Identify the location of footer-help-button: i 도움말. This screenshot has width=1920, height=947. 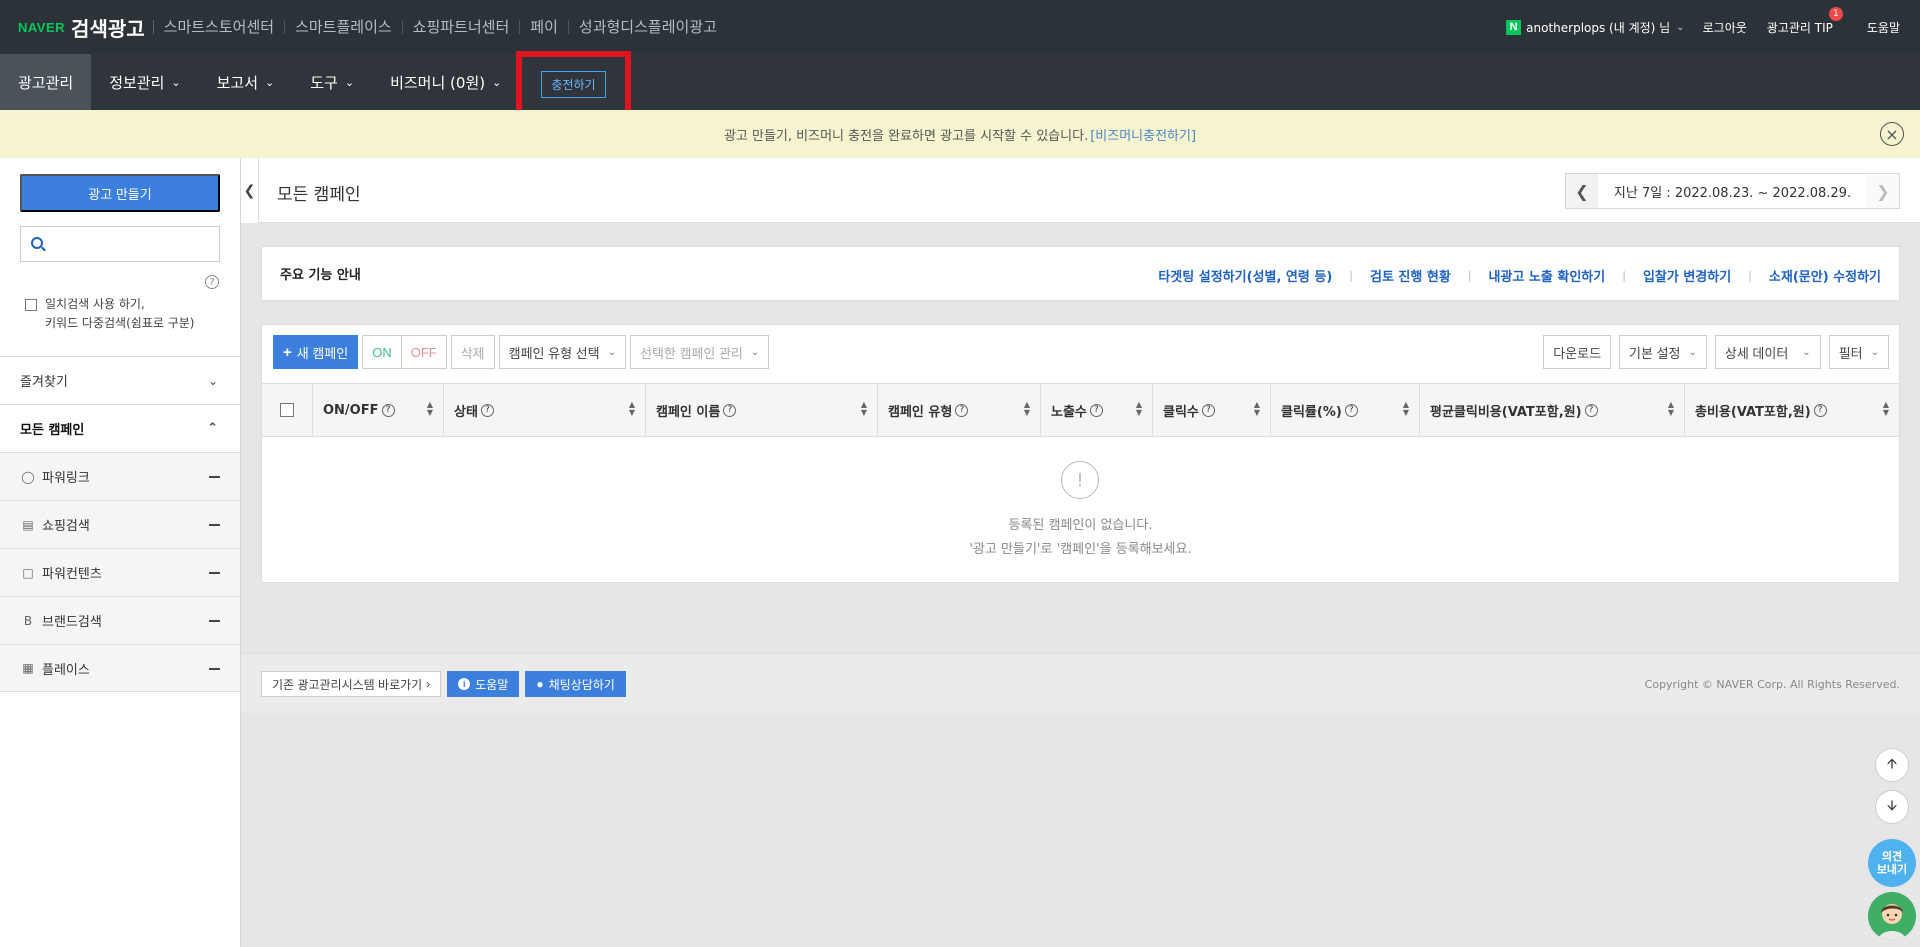
(483, 684).